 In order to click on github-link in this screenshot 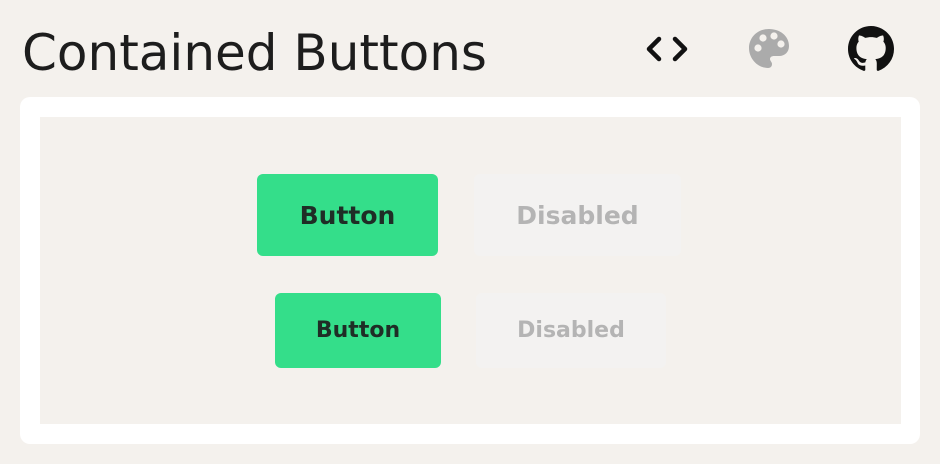, I will do `click(871, 49)`.